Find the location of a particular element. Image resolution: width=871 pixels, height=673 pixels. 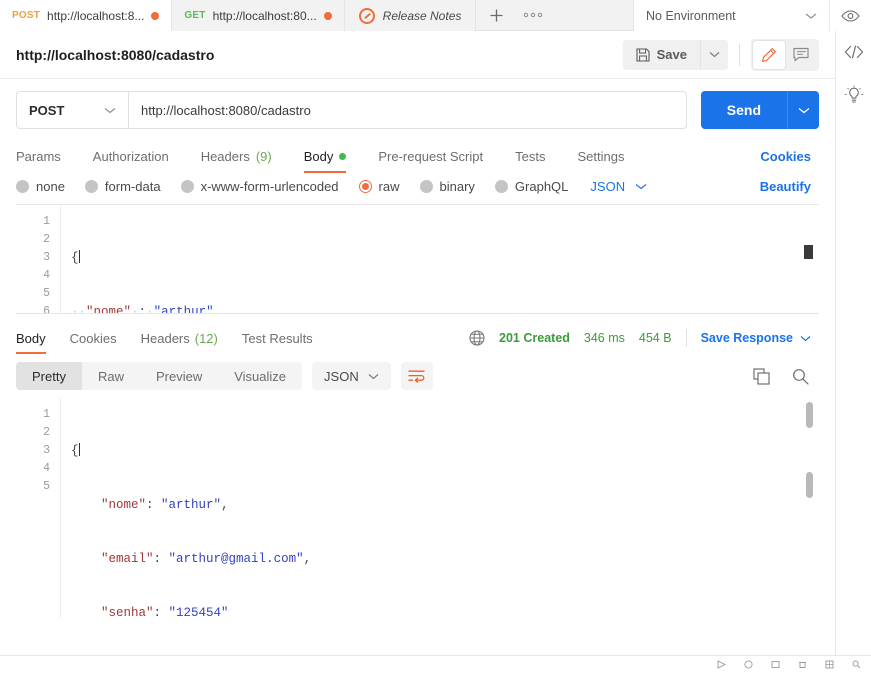

response-tab-test-results: Test Results is located at coordinates (277, 338).